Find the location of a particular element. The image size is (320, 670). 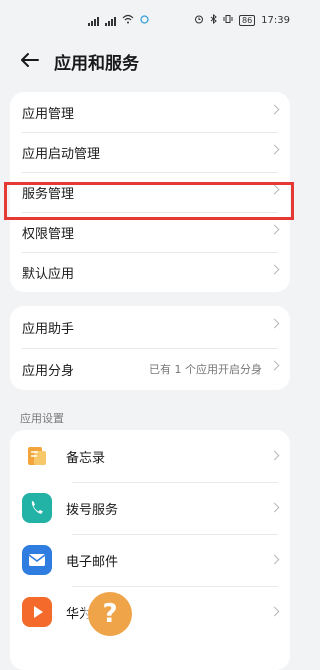

app-assistant-card: 应用助手 应用分身 已有 1 个应用开启分身 is located at coordinates (150, 348).